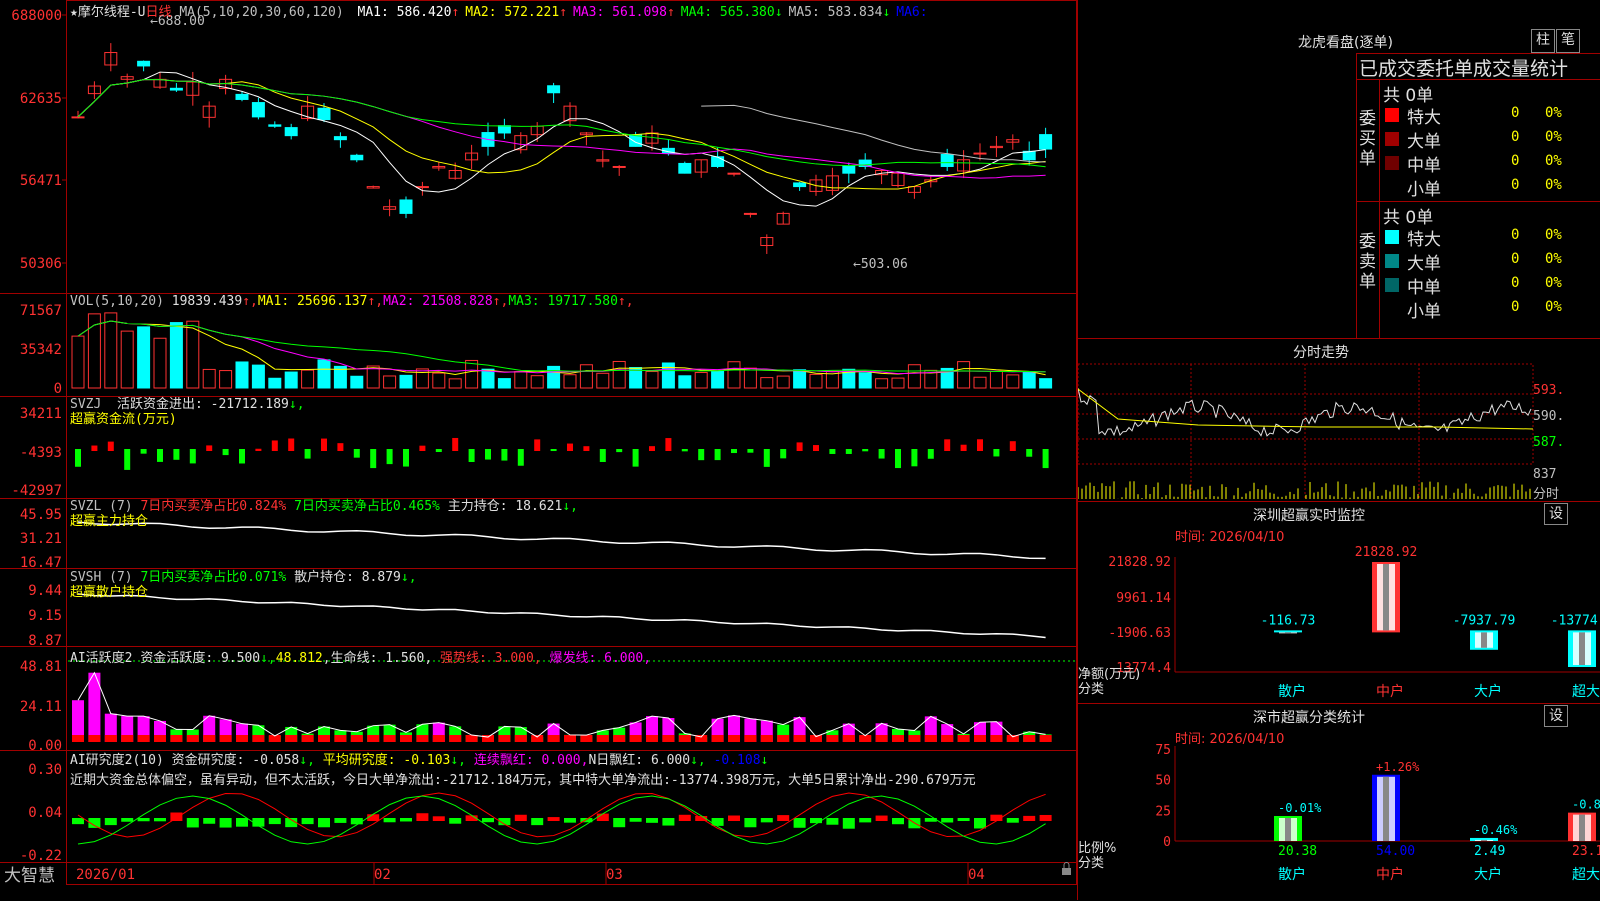 This screenshot has height=901, width=1600. Describe the element at coordinates (312, 301) in the screenshot. I see `vol-ma-label-1: MA1: 25696.137` at that location.